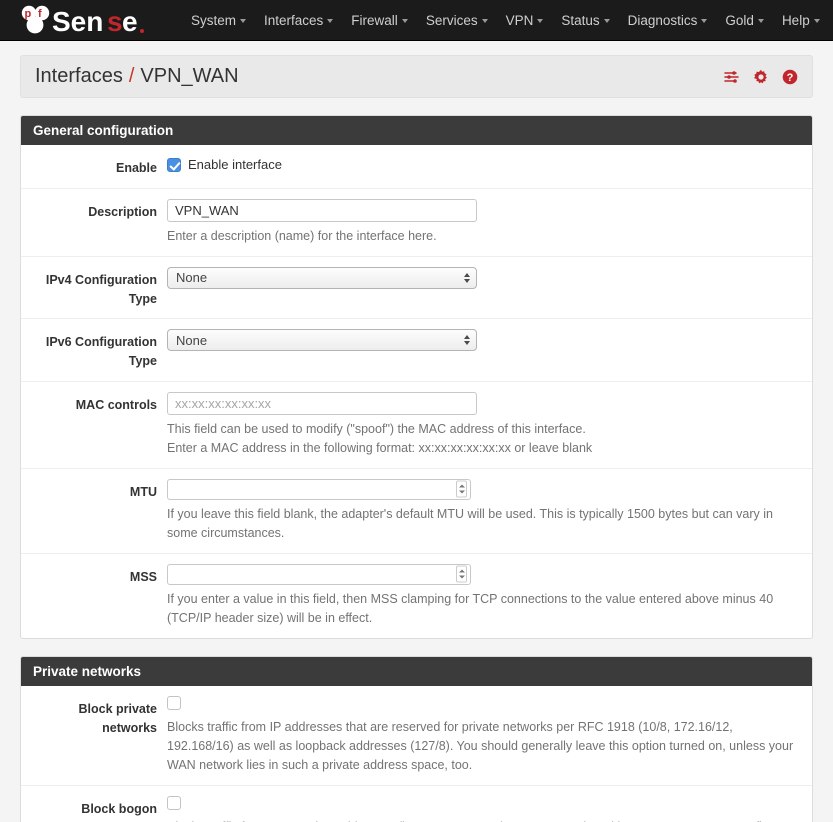 This screenshot has height=822, width=833. What do you see at coordinates (416, 671) in the screenshot?
I see `private-networks-heading: Private networks` at bounding box center [416, 671].